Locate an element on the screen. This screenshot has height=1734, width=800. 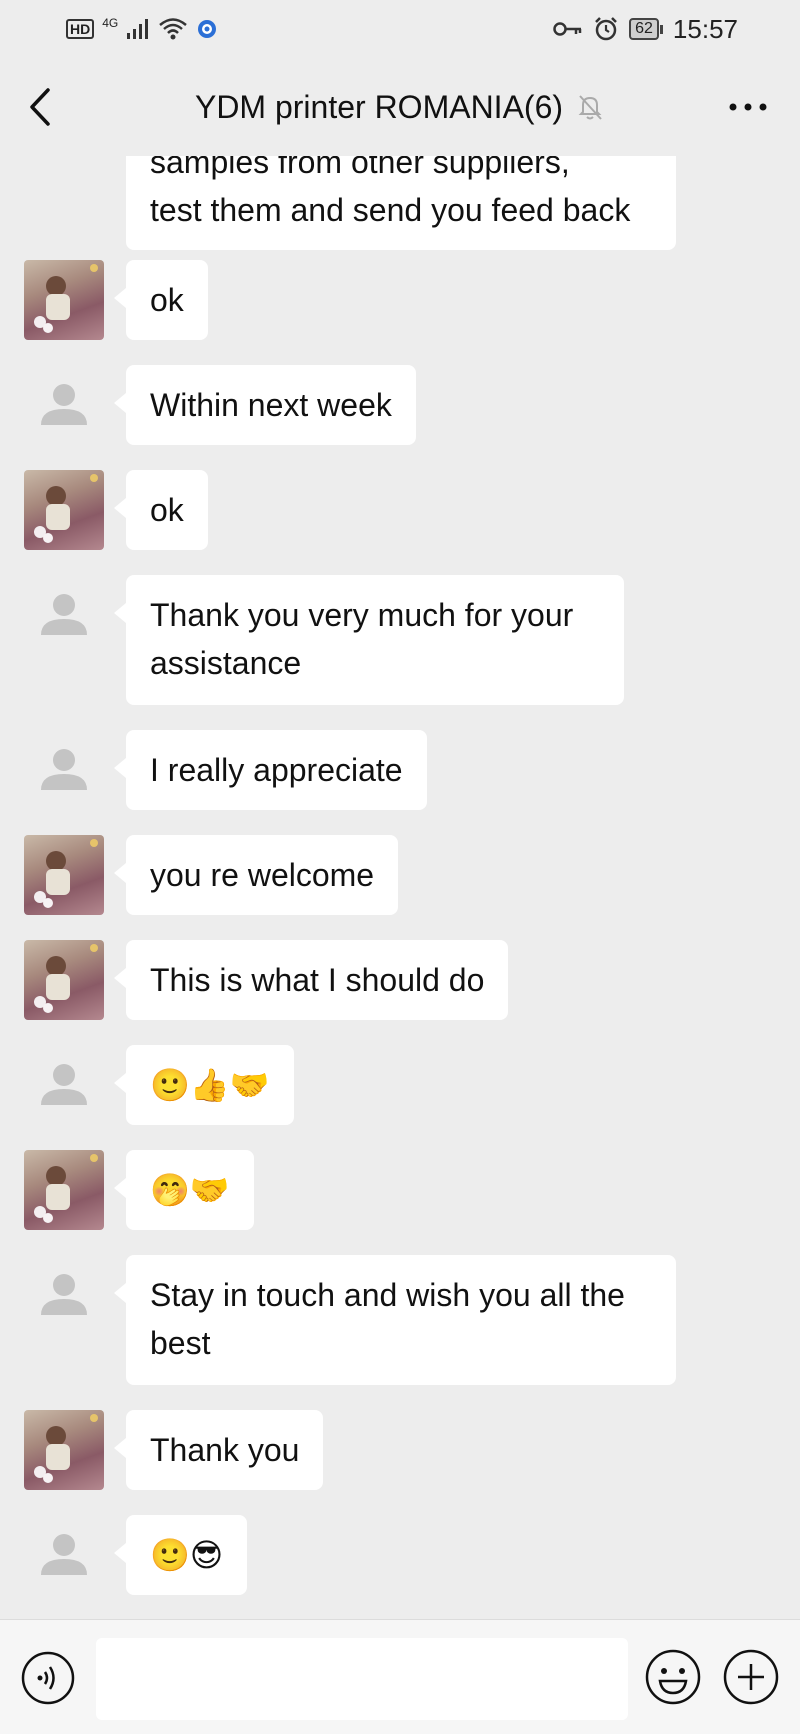
battery-level: 62 is located at coordinates (644, 29).